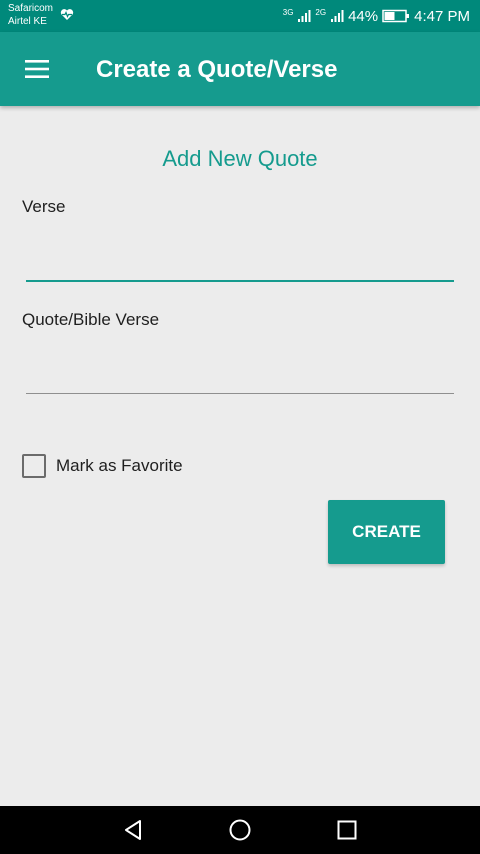 The height and width of the screenshot is (854, 480). I want to click on verse-label: Verse, so click(44, 206).